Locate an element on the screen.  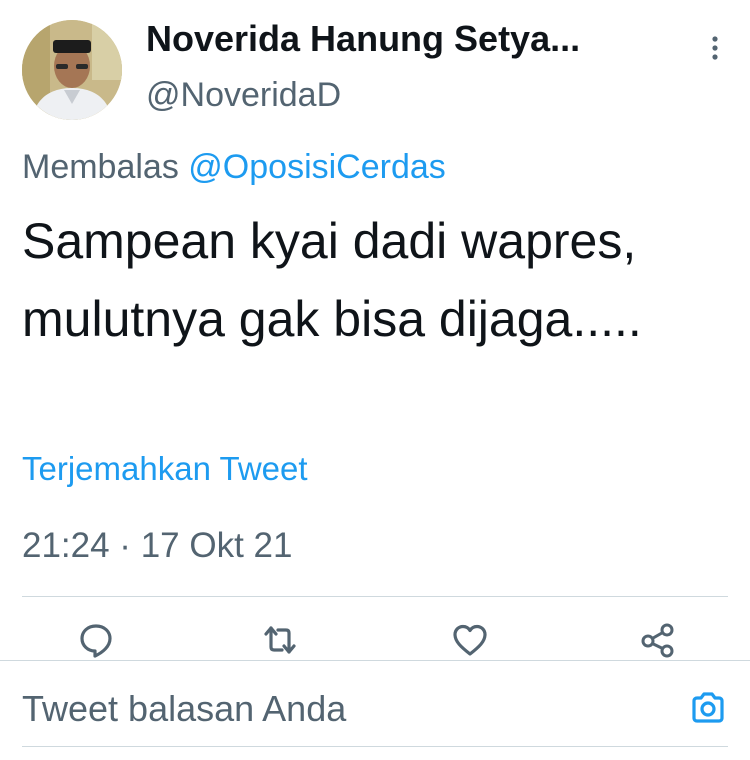
share-icon is located at coordinates (658, 640).